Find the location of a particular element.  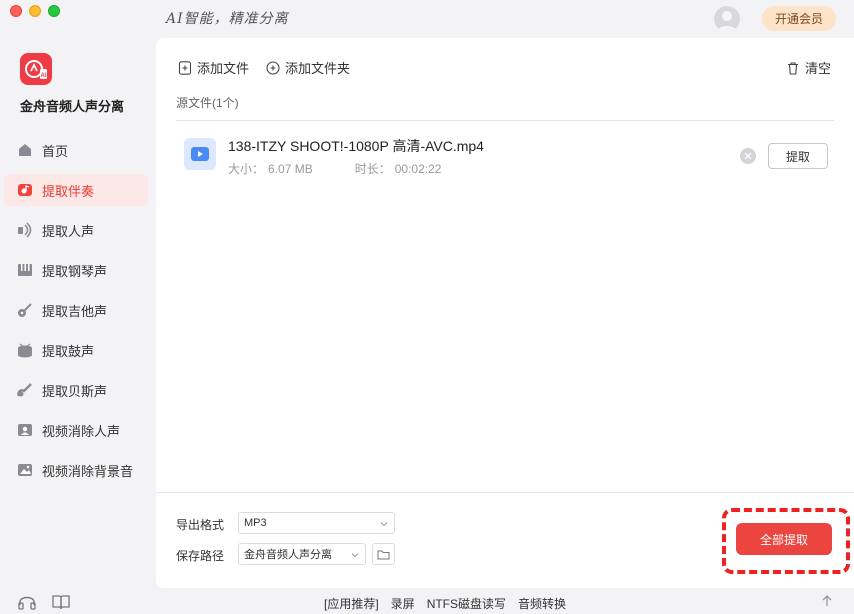

clear-label: 清空 is located at coordinates (818, 68).